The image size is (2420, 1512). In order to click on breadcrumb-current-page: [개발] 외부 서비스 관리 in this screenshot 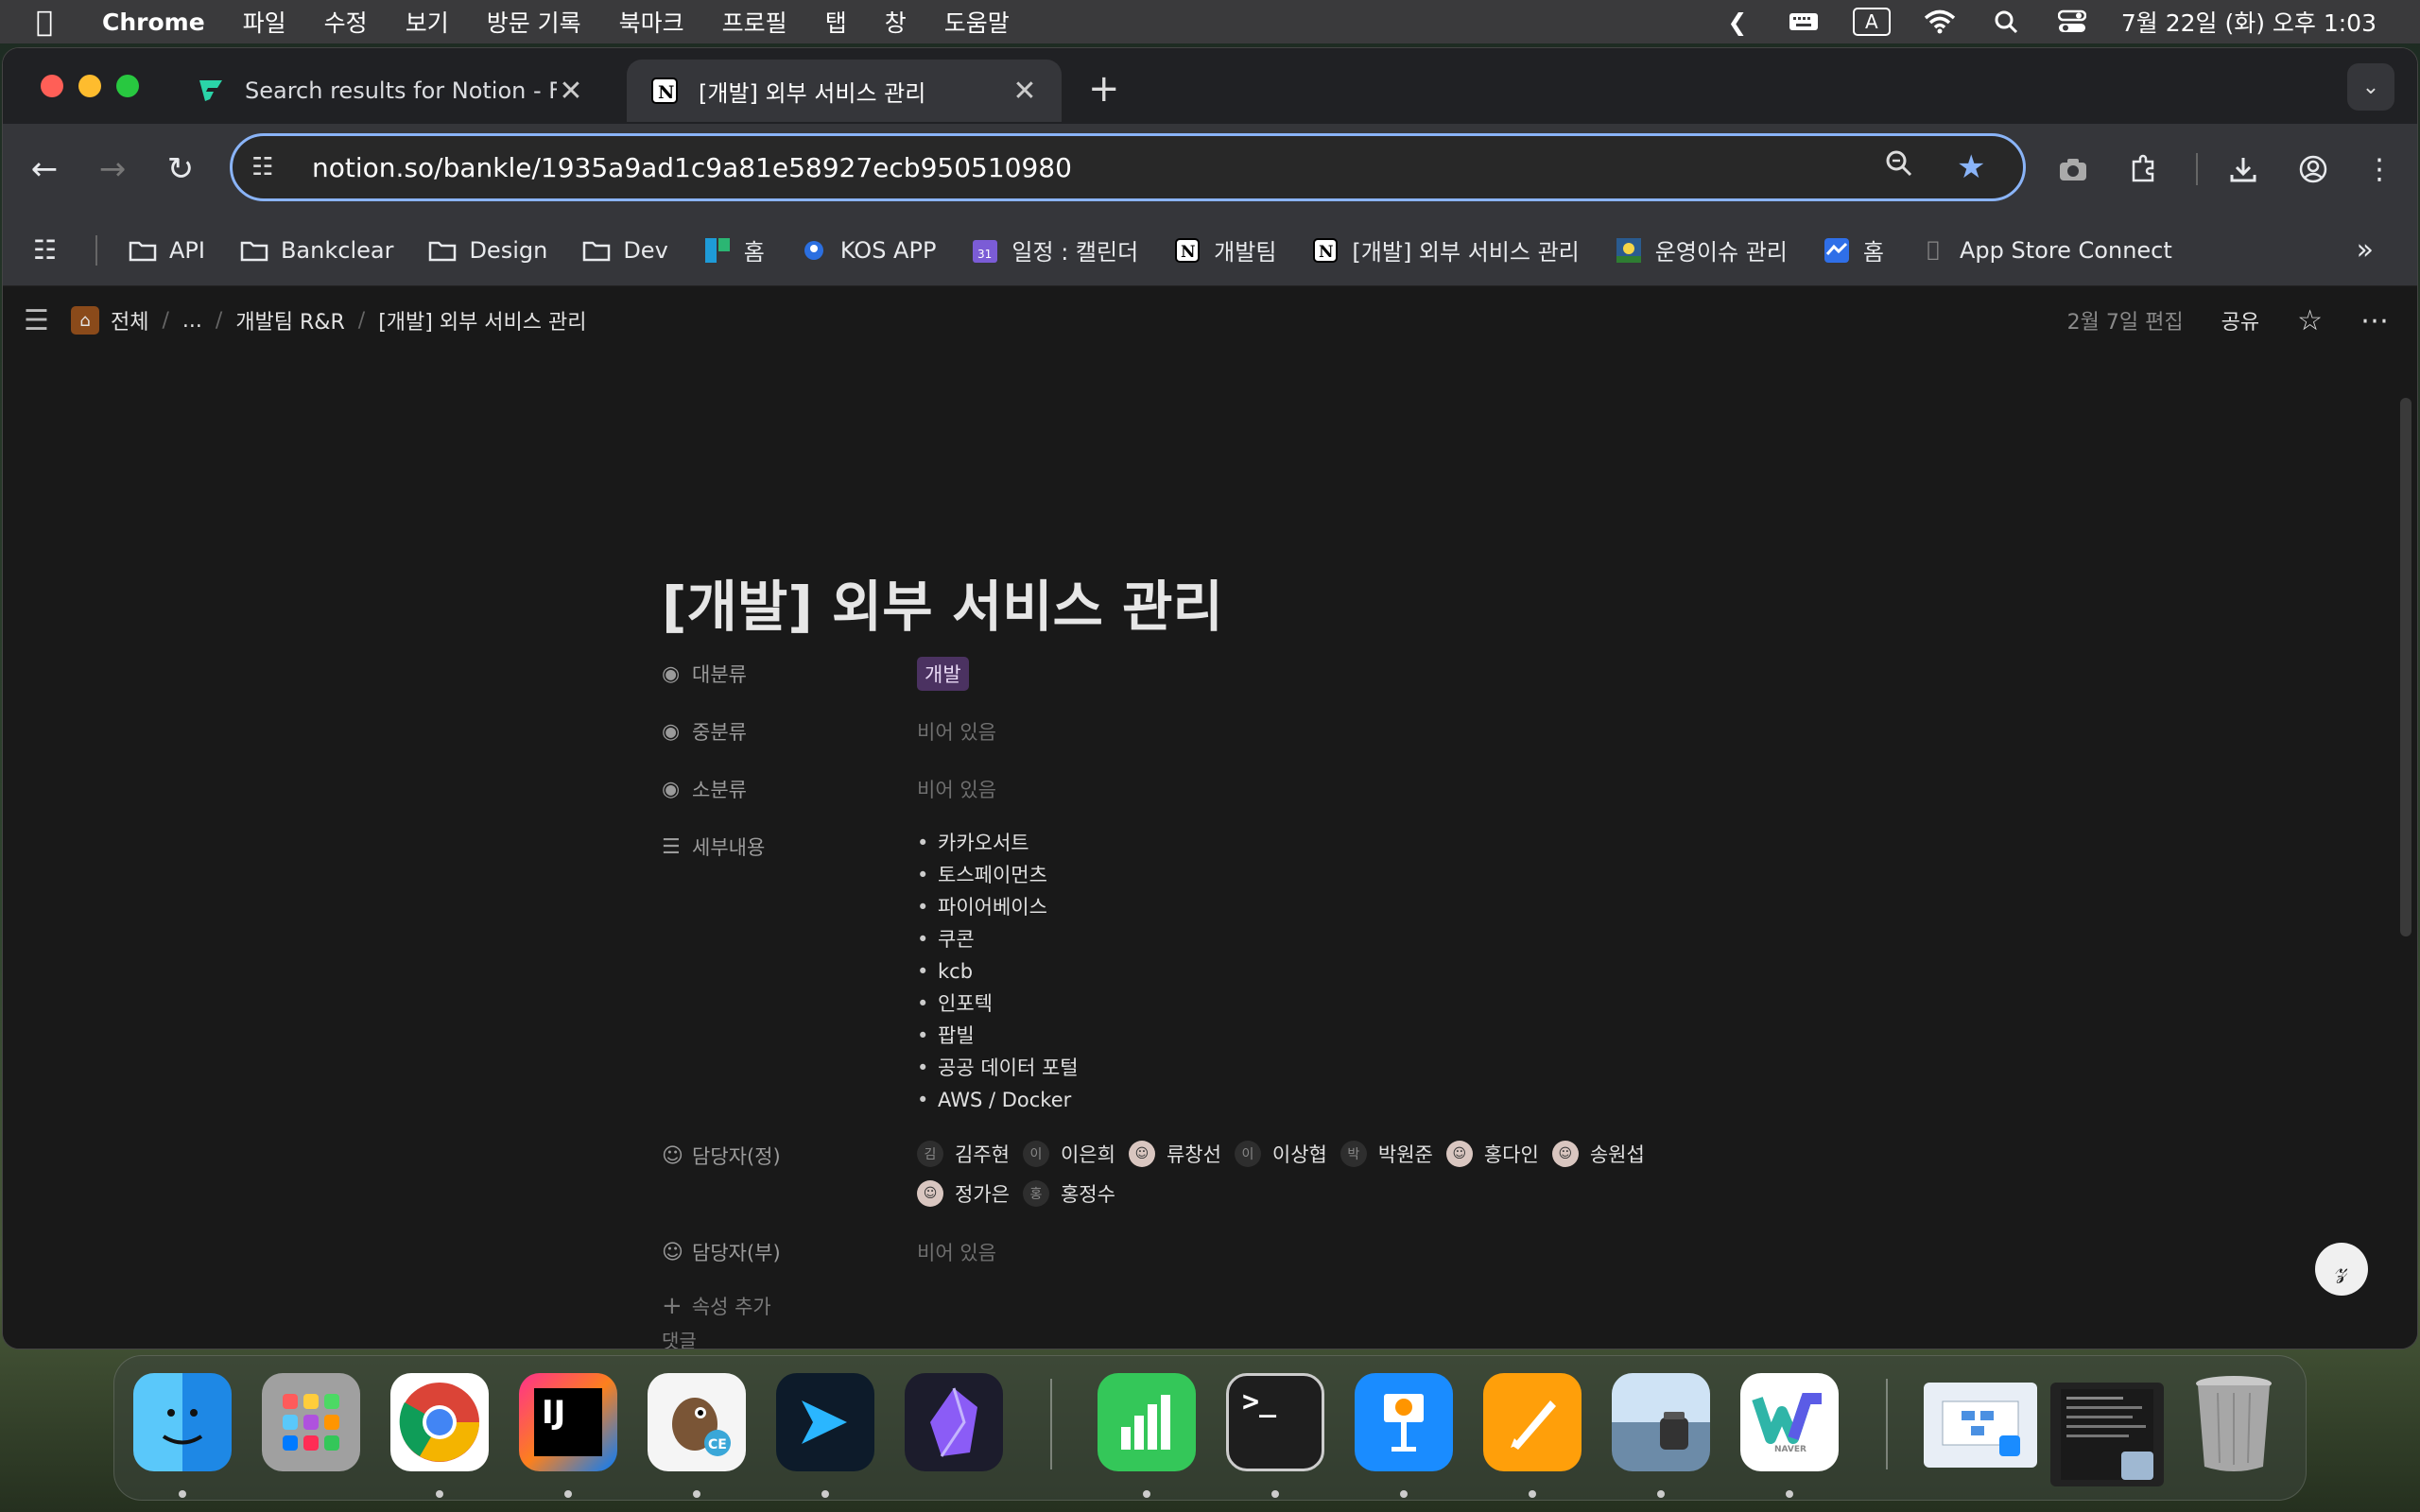, I will do `click(482, 320)`.